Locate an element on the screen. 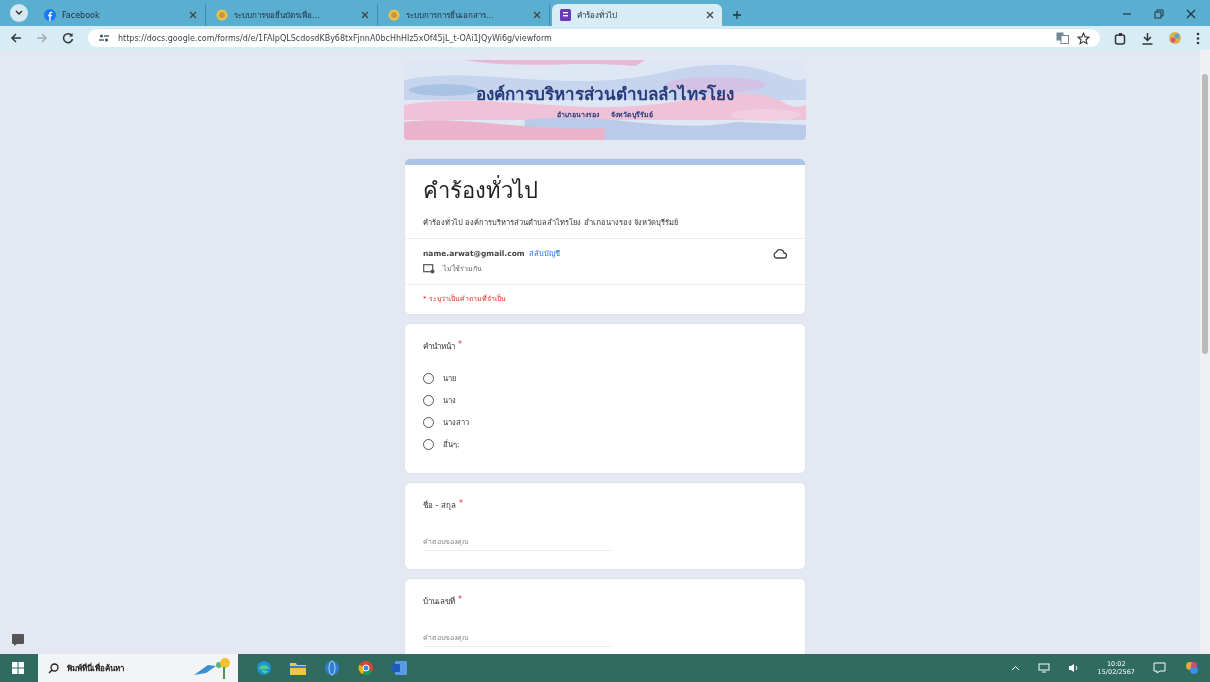 This screenshot has width=1210, height=682. banner-title: องค์การบริหารส่วนตำบลลำไทรโยง is located at coordinates (605, 94).